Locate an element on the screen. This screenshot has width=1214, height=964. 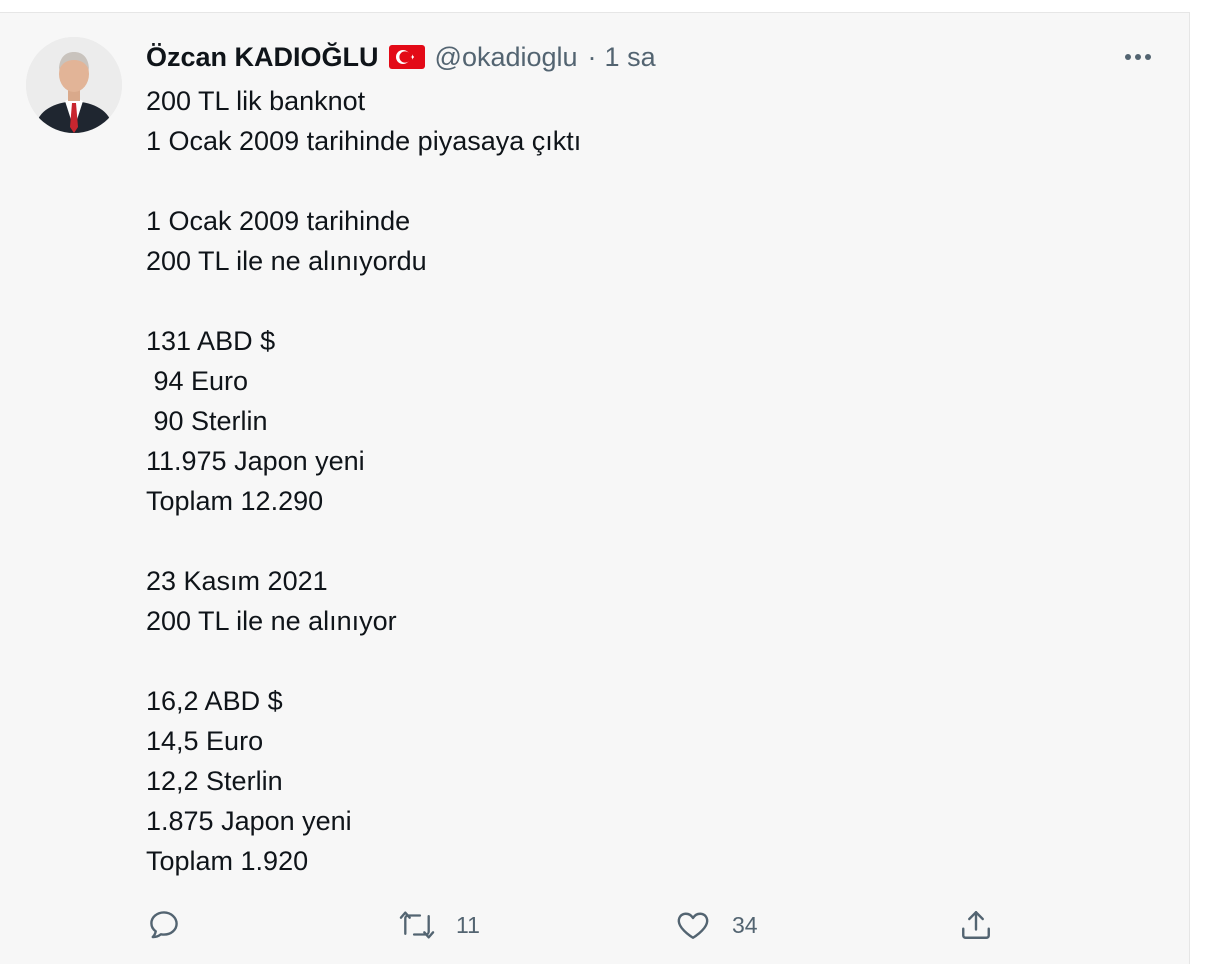
avatar-portrait is located at coordinates (74, 85).